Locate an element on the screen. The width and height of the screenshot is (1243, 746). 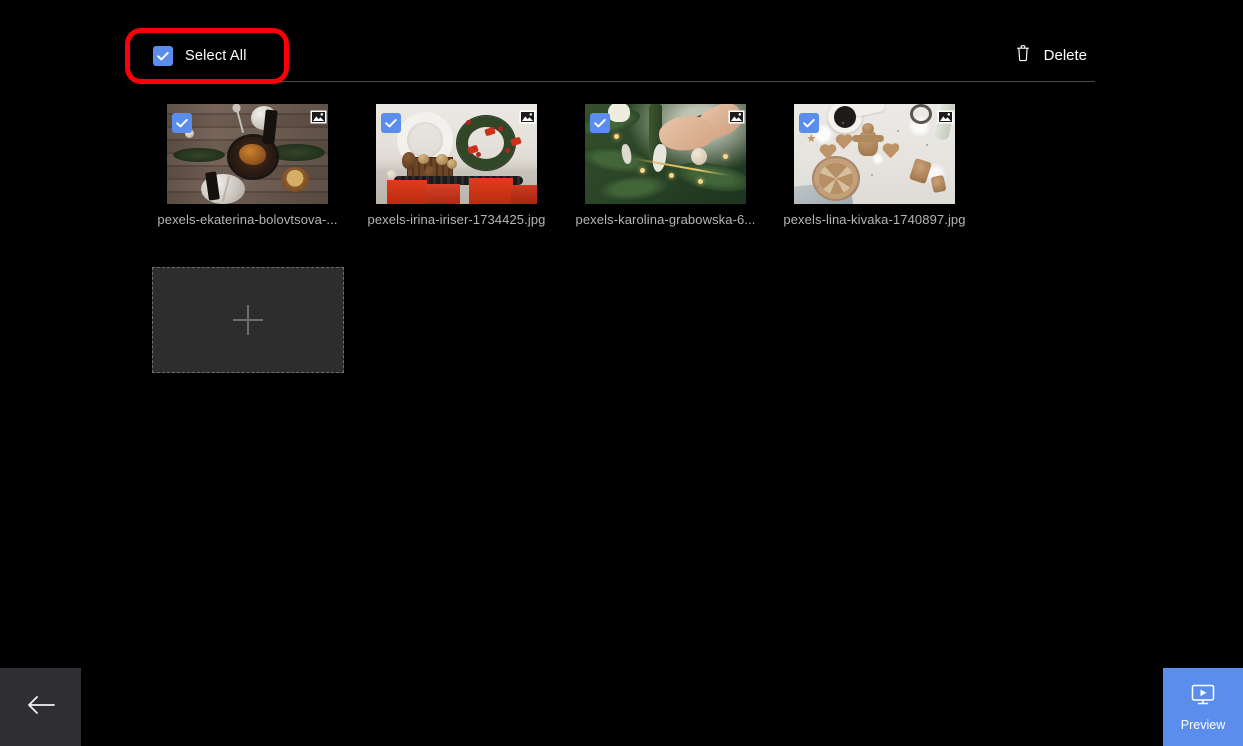
back-button is located at coordinates (40, 707).